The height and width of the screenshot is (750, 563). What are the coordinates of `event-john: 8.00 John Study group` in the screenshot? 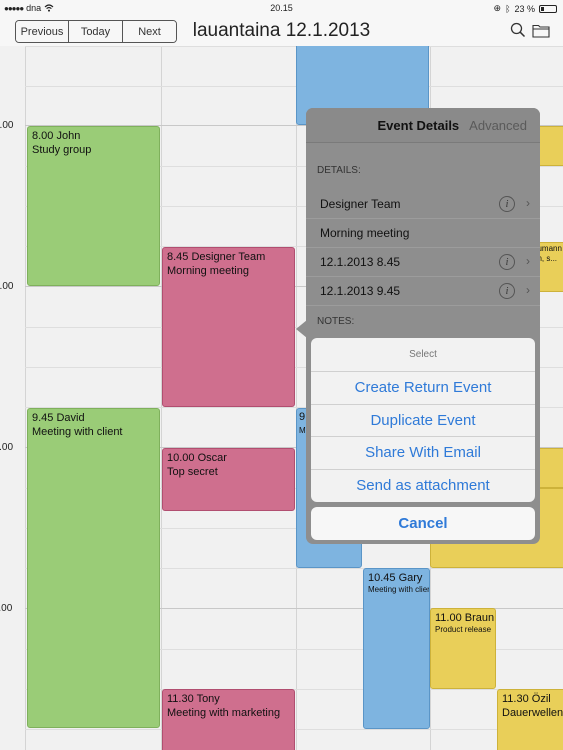 It's located at (93, 206).